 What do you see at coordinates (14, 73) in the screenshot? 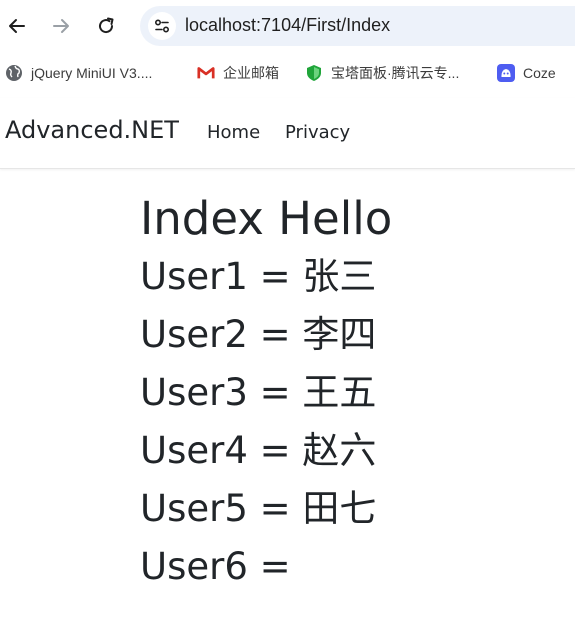
I see `globe-icon` at bounding box center [14, 73].